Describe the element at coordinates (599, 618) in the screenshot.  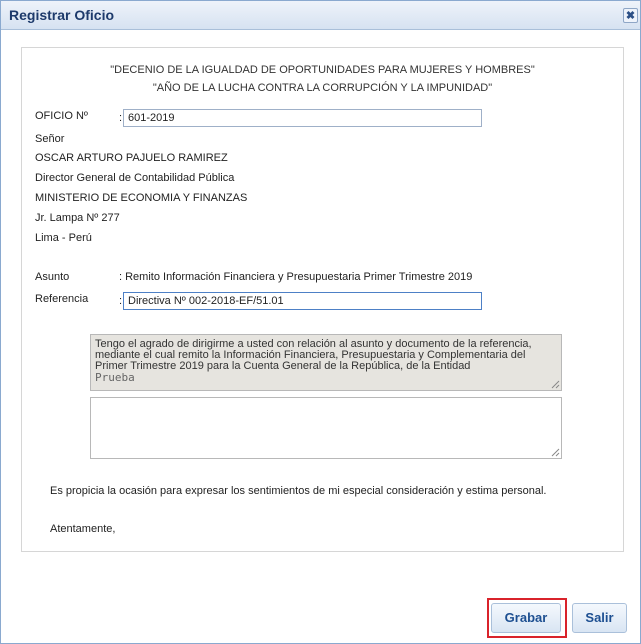
I see `salir-button: Salir` at that location.